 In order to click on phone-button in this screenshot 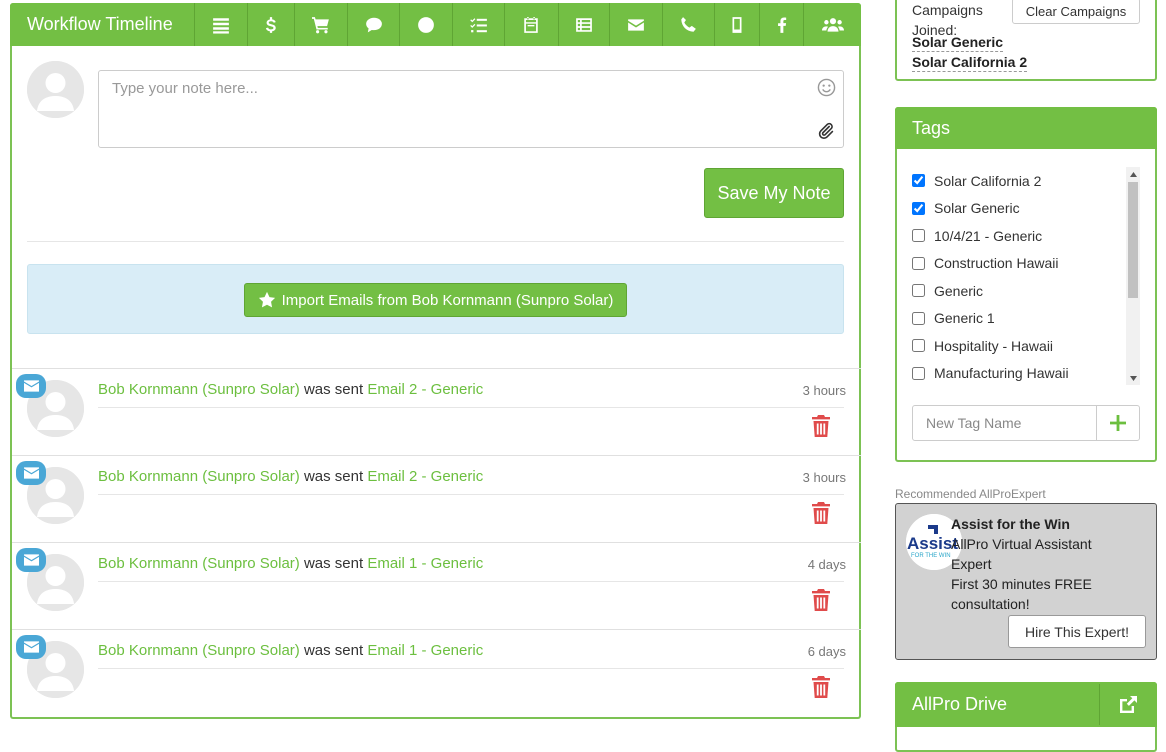, I will do `click(689, 24)`.